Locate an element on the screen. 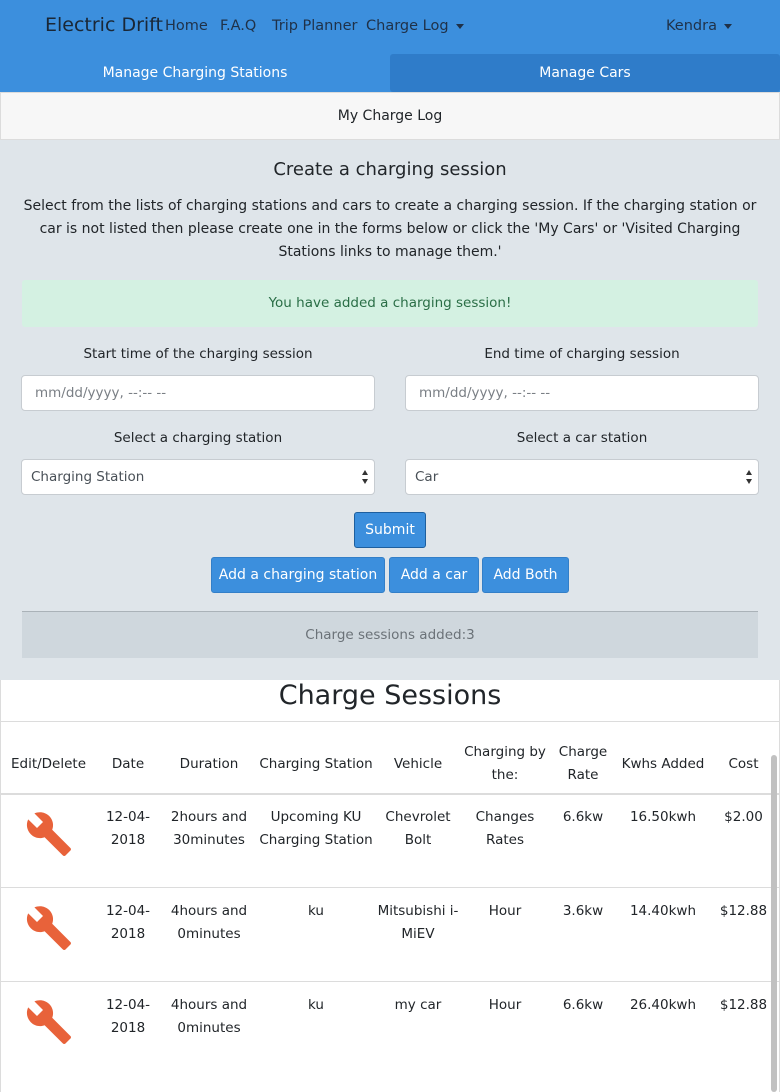 The width and height of the screenshot is (780, 1092). car-select-label: Select a car station is located at coordinates (582, 438).